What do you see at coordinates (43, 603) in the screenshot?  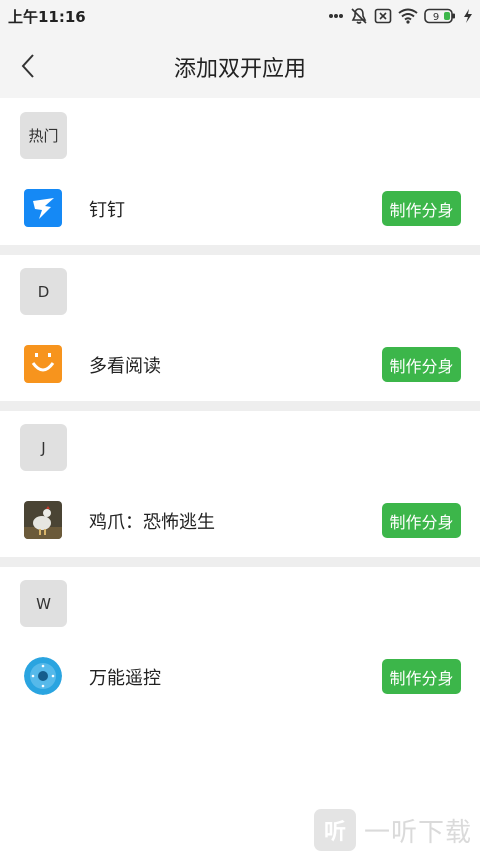 I see `section-letter-badge: W` at bounding box center [43, 603].